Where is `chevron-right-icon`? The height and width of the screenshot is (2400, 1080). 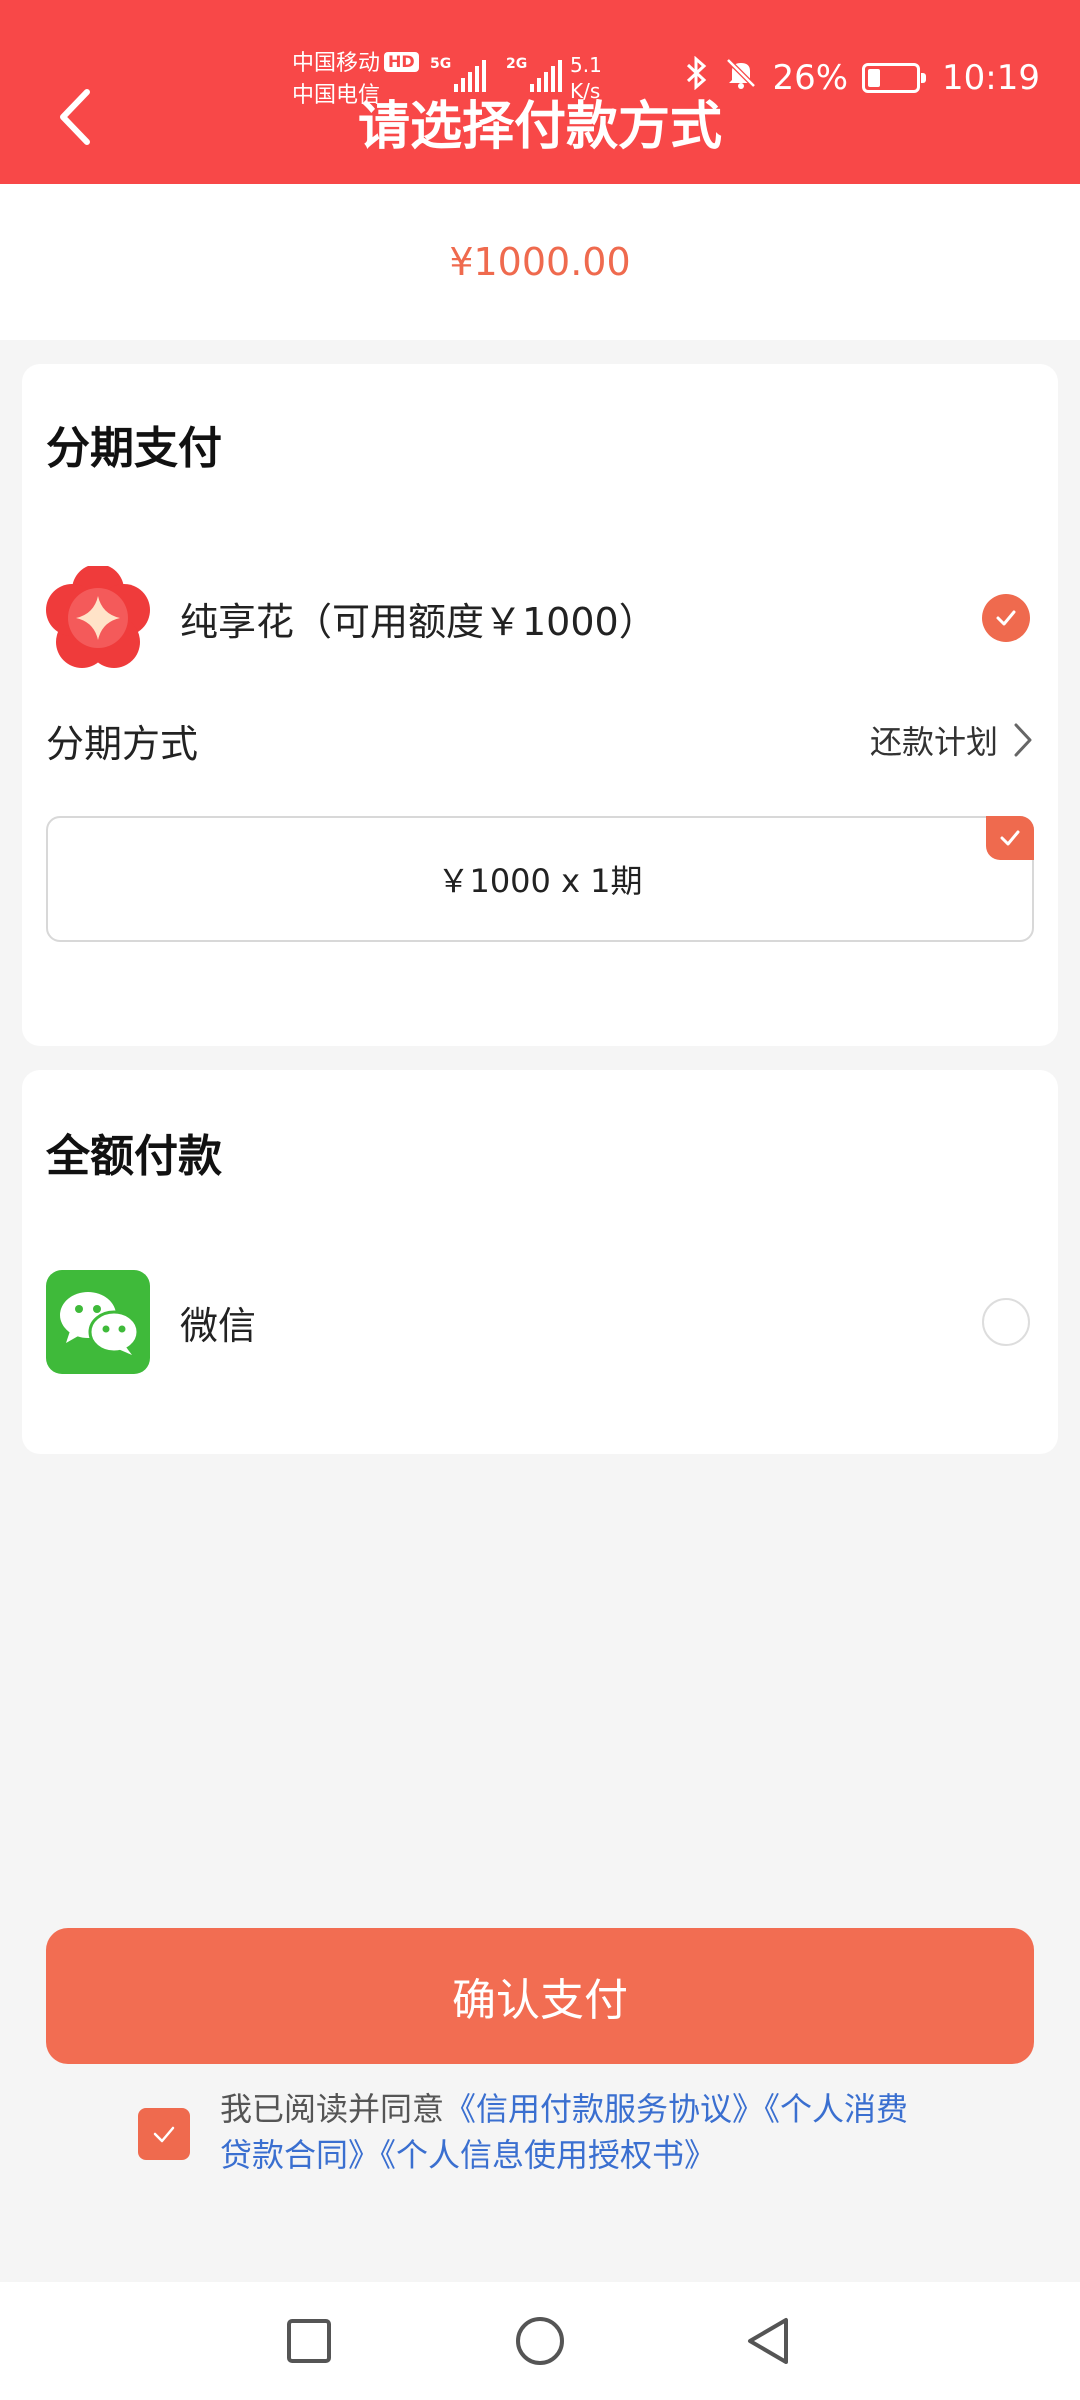
chevron-right-icon is located at coordinates (1023, 740).